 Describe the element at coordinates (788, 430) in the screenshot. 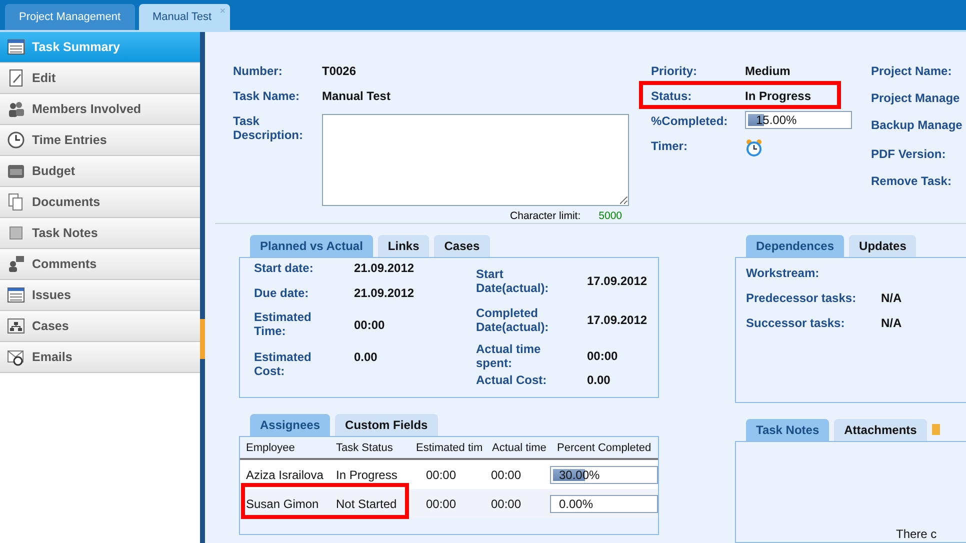

I see `panel-tab: Task Notes` at that location.